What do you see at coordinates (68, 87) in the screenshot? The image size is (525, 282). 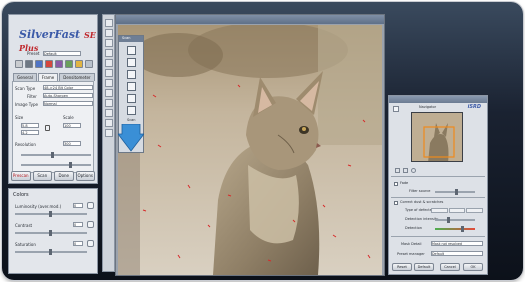 I see `scan-type-select: 48->24 Bit Color` at bounding box center [68, 87].